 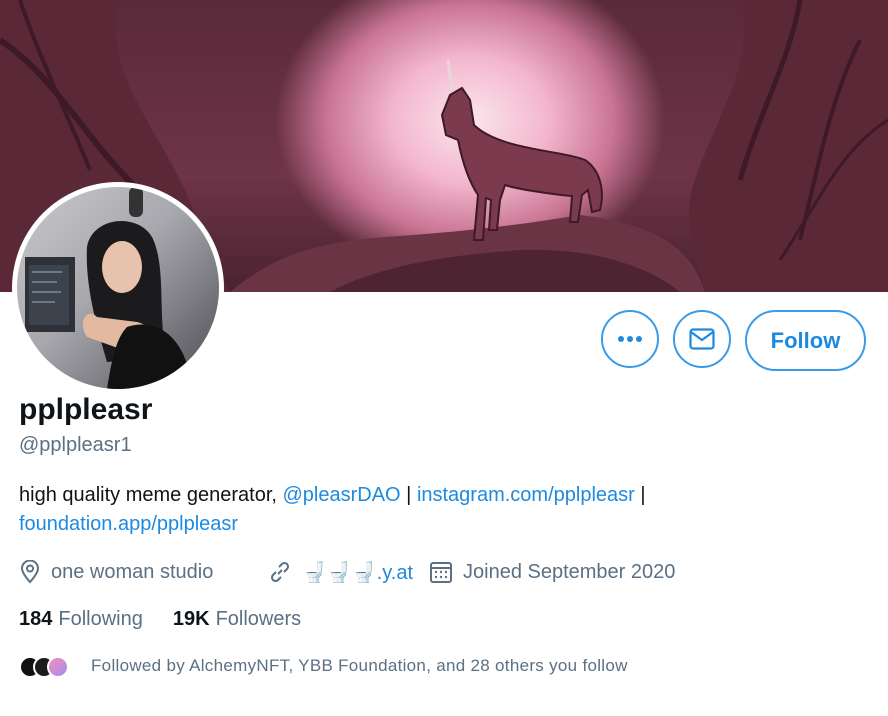 I want to click on bio-text: high quality meme generator,, so click(x=151, y=495).